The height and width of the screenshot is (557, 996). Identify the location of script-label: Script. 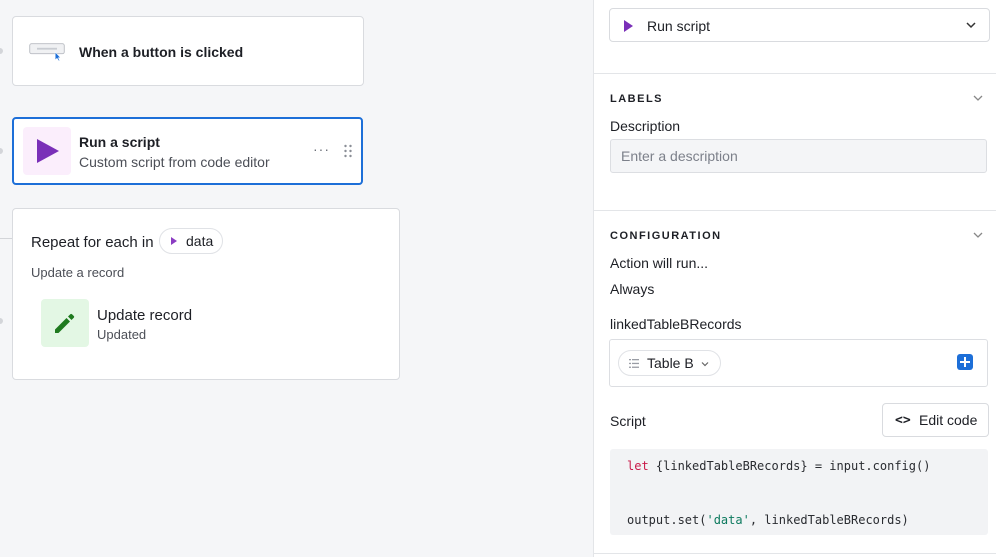
(628, 421).